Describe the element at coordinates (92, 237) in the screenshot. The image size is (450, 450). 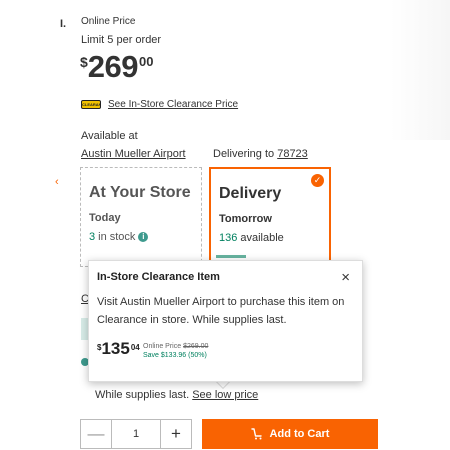
I see `stock-count: 3` at that location.